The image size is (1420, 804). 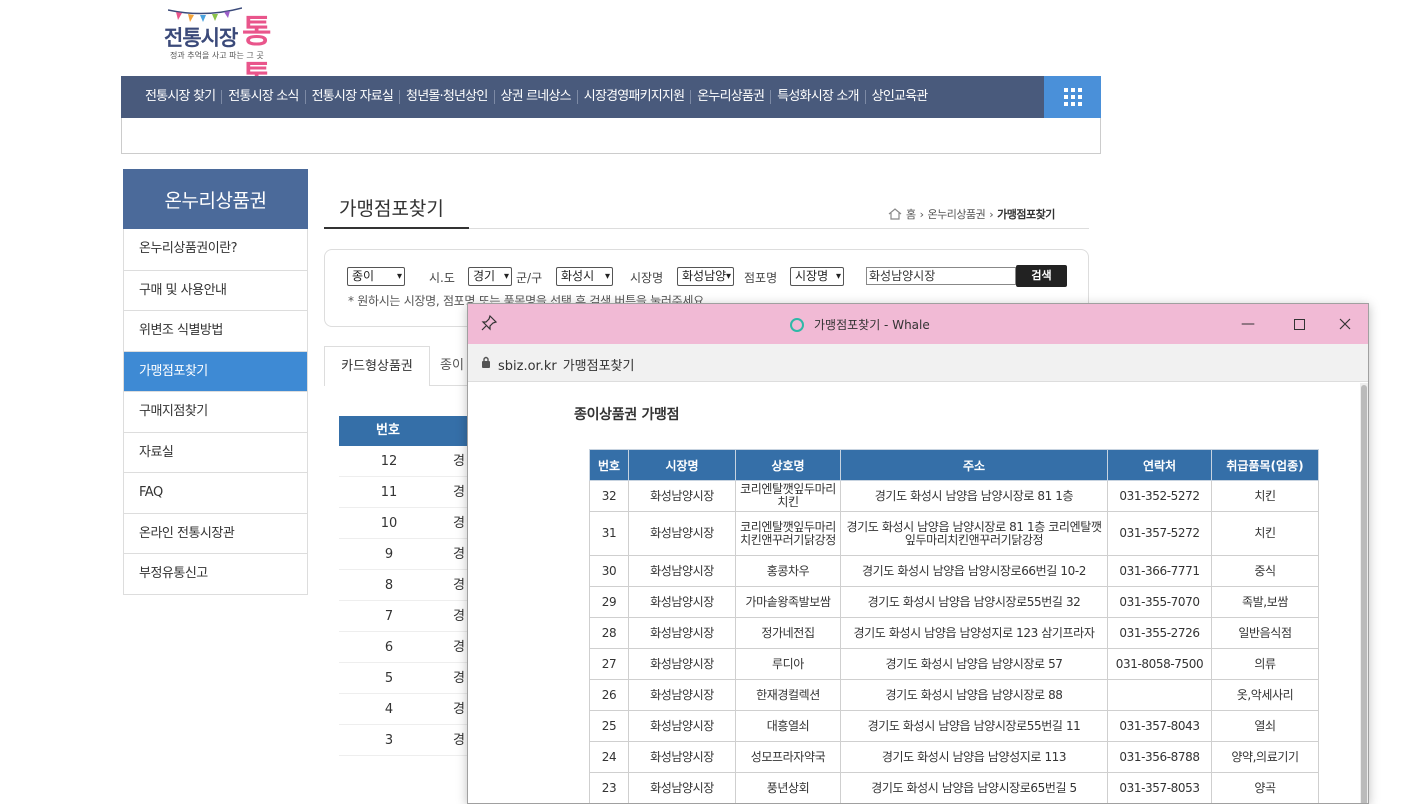 I want to click on scrollbar-thumb, so click(x=1364, y=594).